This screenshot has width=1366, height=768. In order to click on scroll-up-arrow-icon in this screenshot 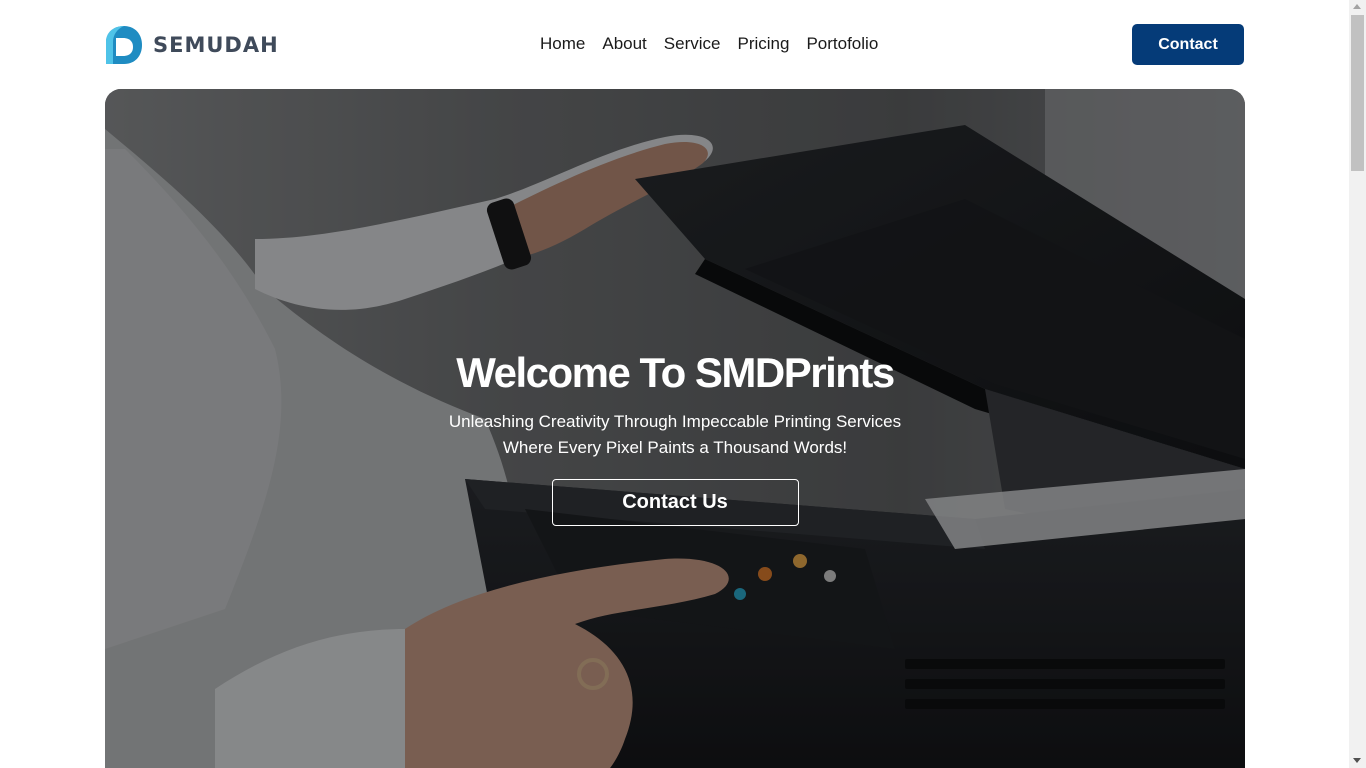, I will do `click(1357, 6)`.